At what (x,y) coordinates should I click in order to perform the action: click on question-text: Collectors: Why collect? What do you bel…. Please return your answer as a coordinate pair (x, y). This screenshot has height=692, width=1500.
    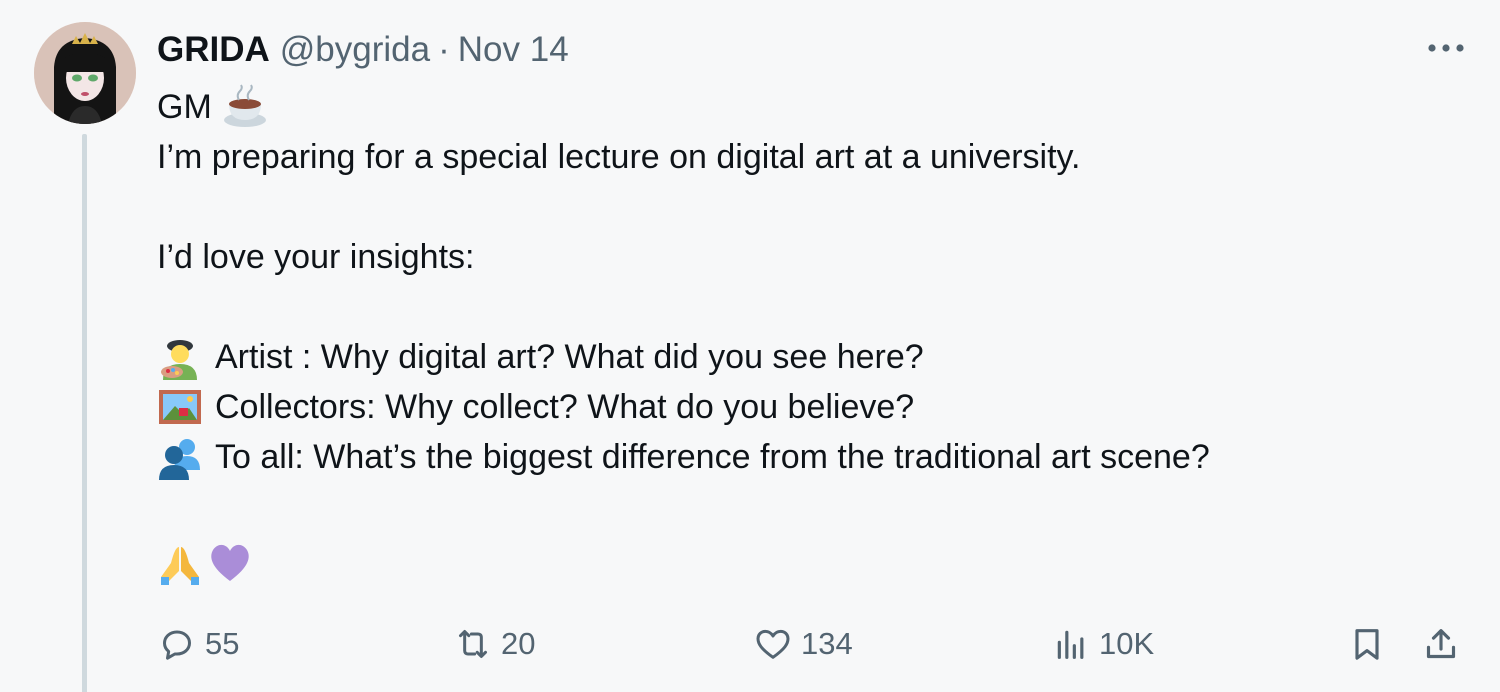
    Looking at the image, I should click on (565, 407).